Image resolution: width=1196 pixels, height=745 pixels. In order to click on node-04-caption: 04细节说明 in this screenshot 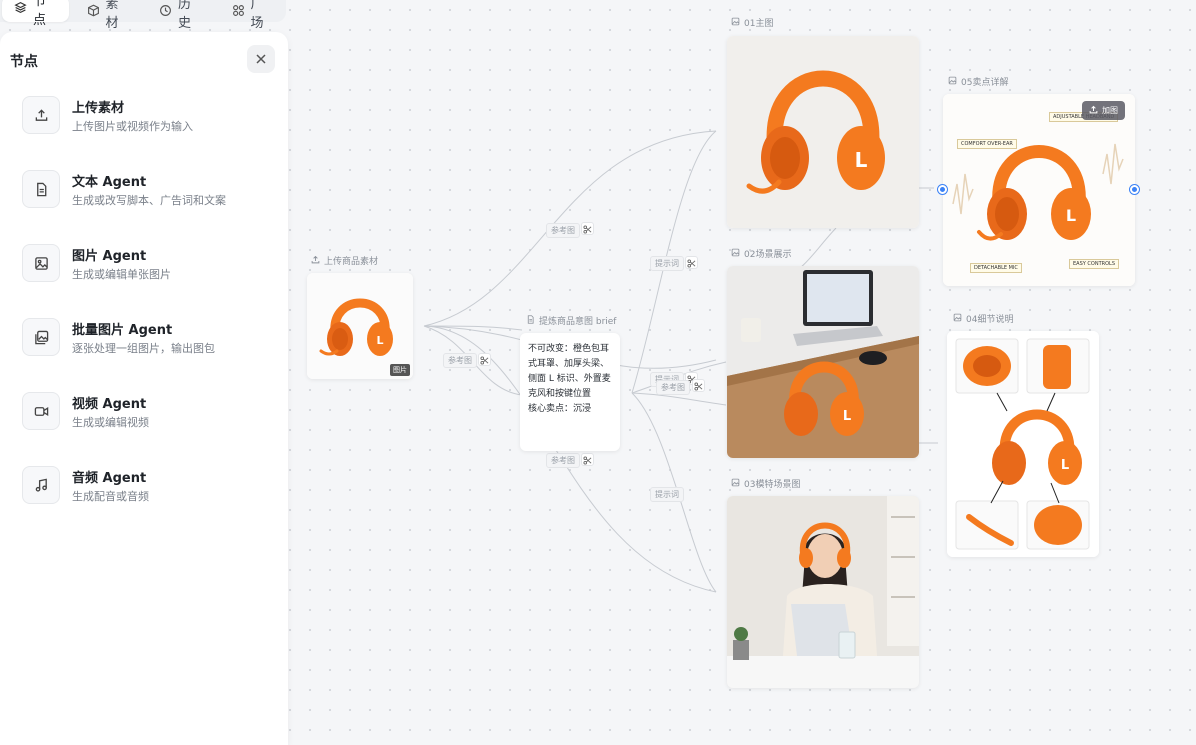, I will do `click(983, 318)`.